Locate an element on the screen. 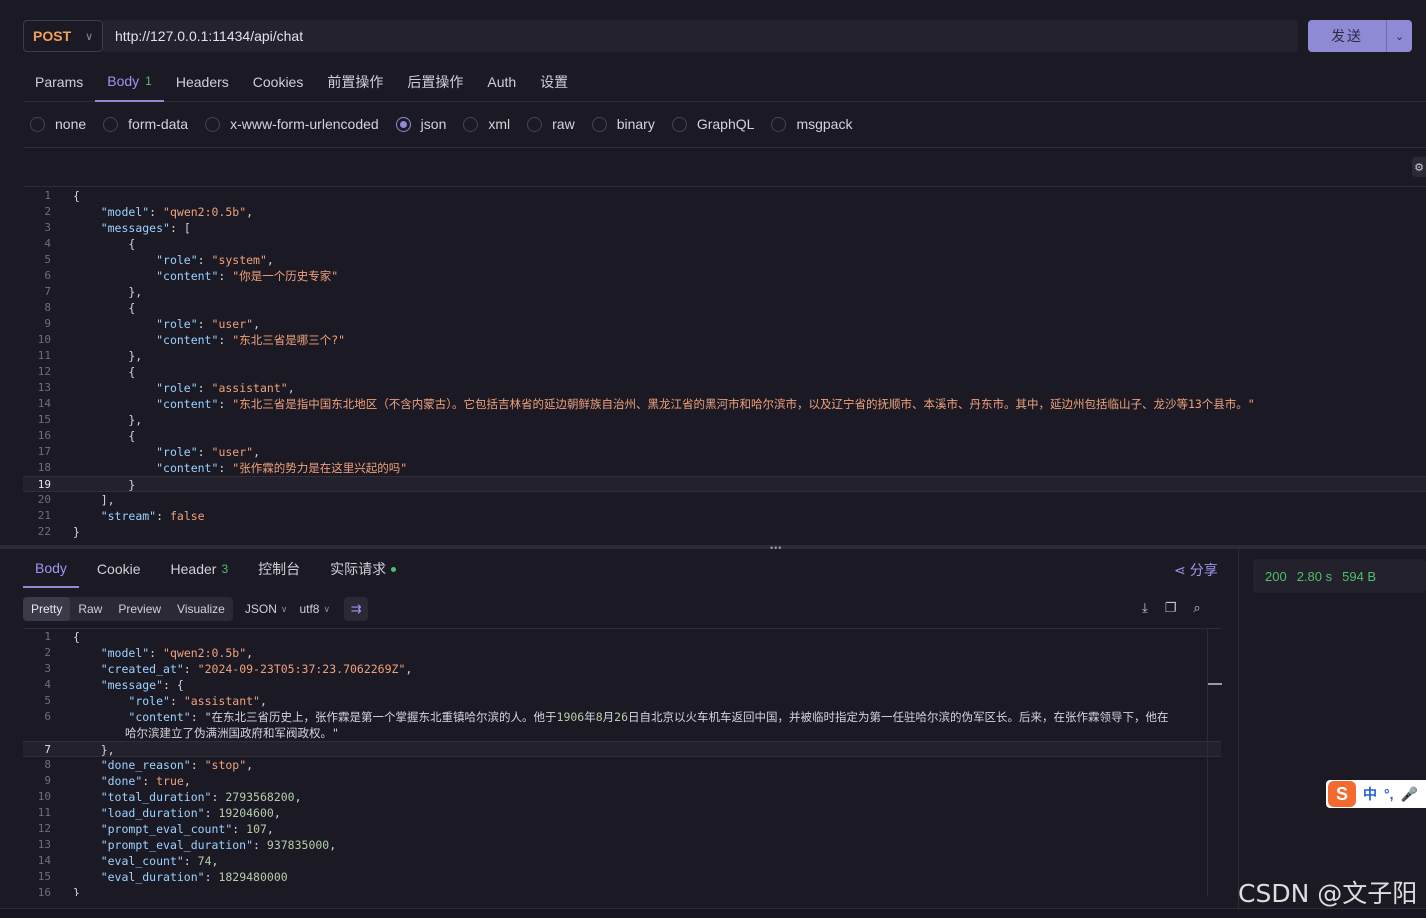 This screenshot has height=918, width=1426. scrollbar-thumb is located at coordinates (1215, 684).